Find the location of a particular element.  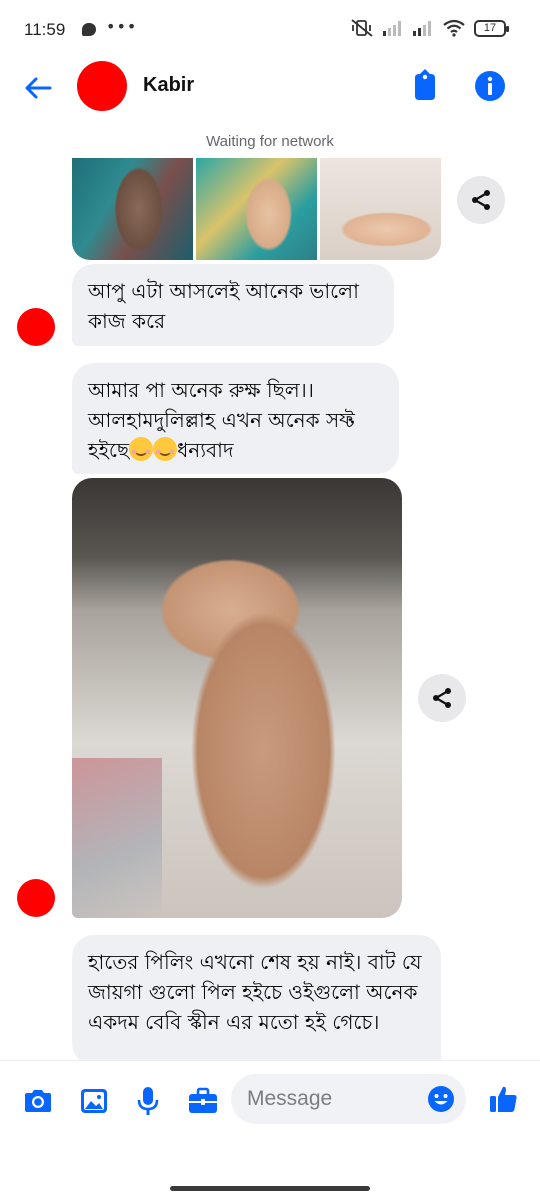

more-notifications-icon: ••• is located at coordinates (122, 26).